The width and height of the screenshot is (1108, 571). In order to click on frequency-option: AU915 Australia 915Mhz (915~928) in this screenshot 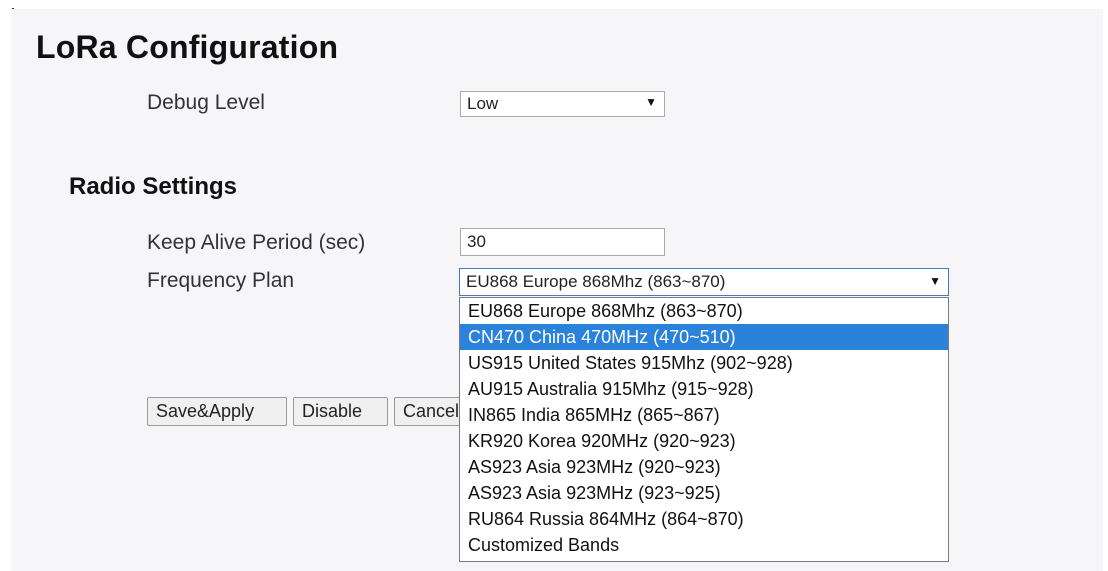, I will do `click(704, 389)`.